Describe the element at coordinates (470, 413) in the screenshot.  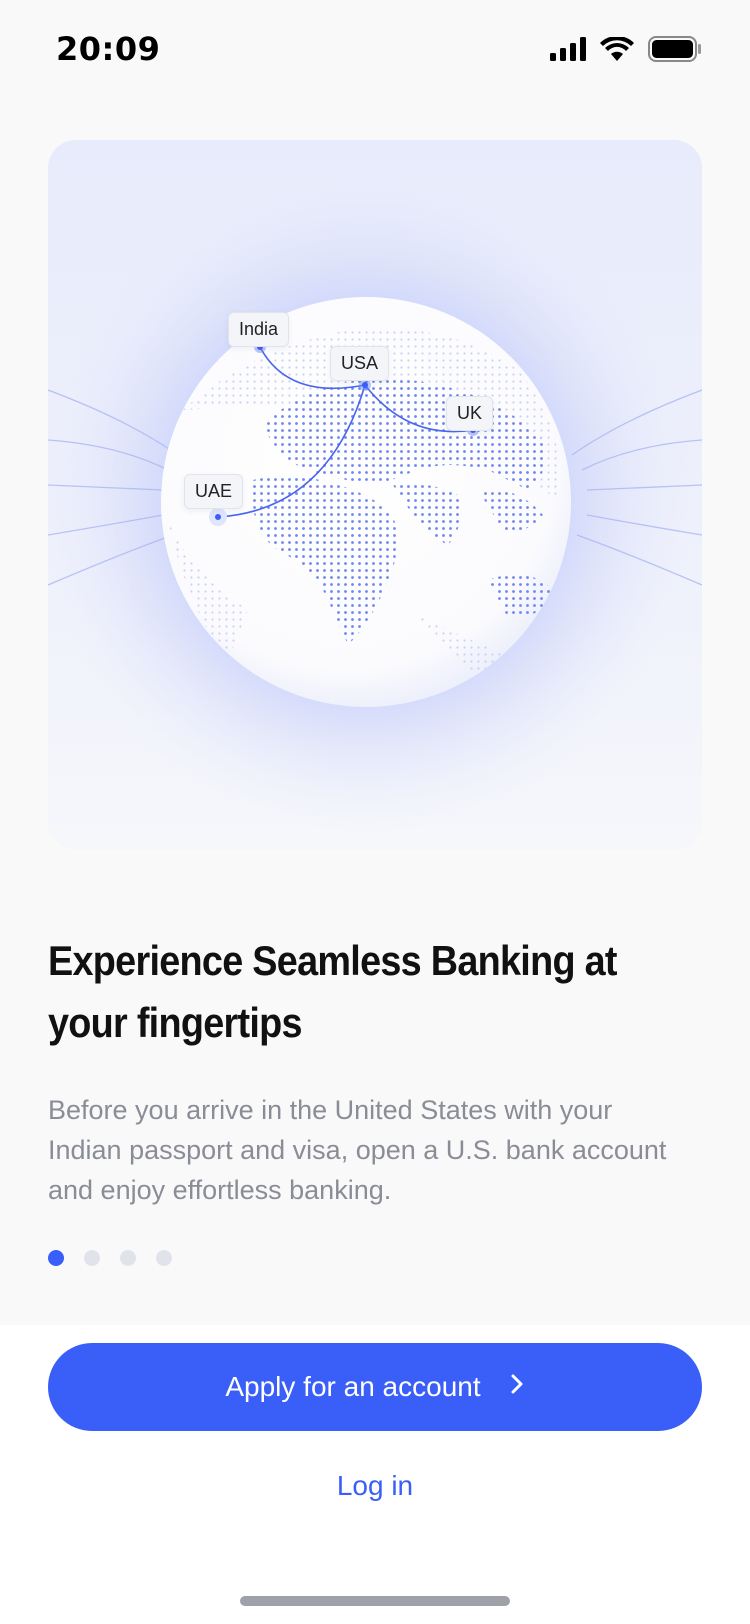
I see `country-label-uk: UK` at that location.